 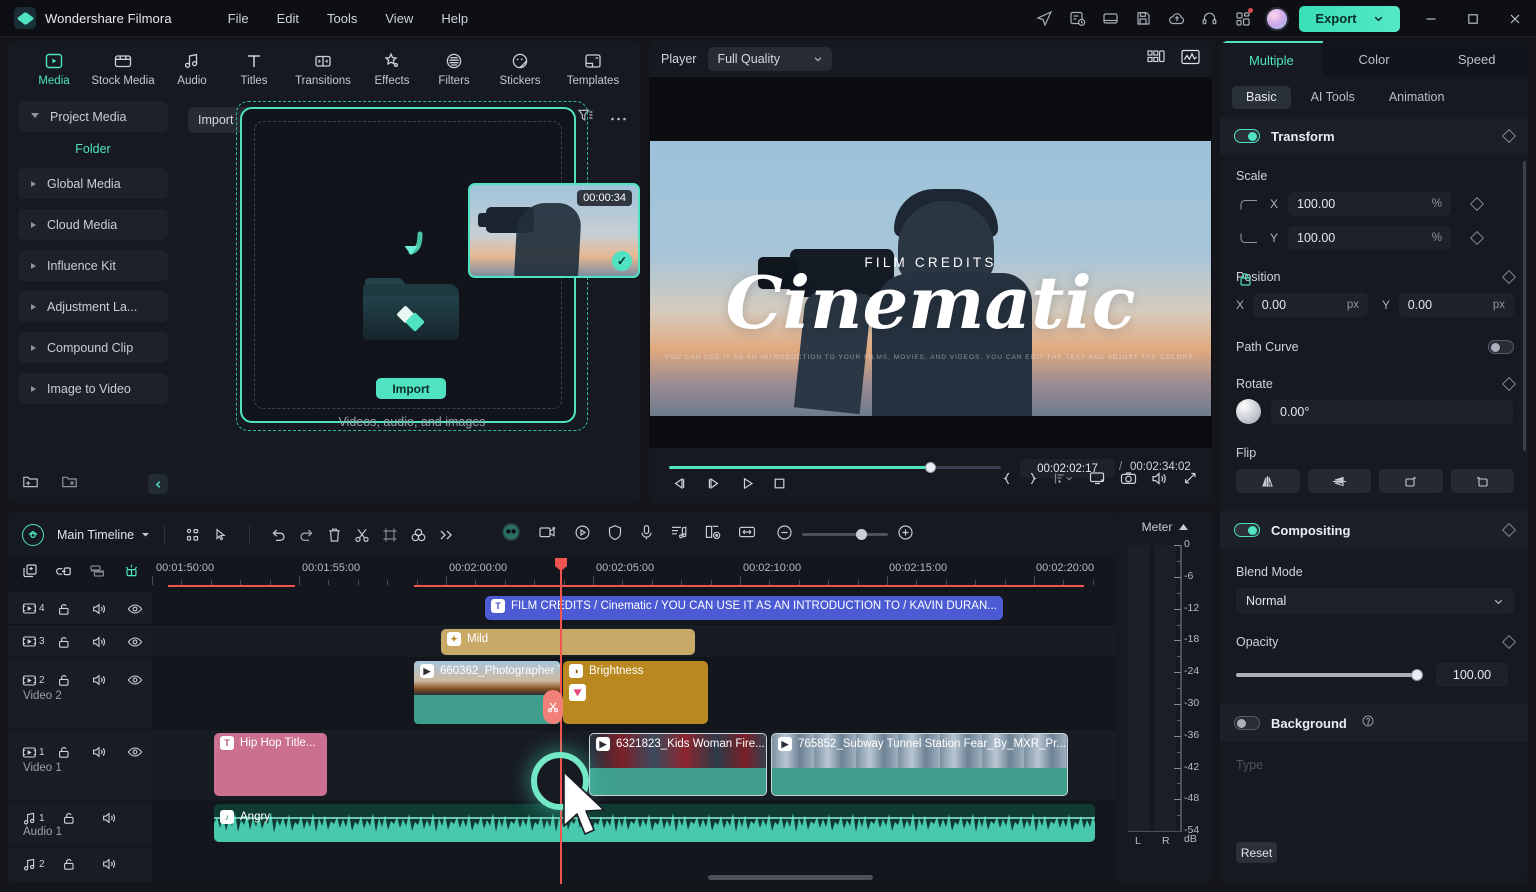 What do you see at coordinates (1007, 481) in the screenshot?
I see `mark-in-icon` at bounding box center [1007, 481].